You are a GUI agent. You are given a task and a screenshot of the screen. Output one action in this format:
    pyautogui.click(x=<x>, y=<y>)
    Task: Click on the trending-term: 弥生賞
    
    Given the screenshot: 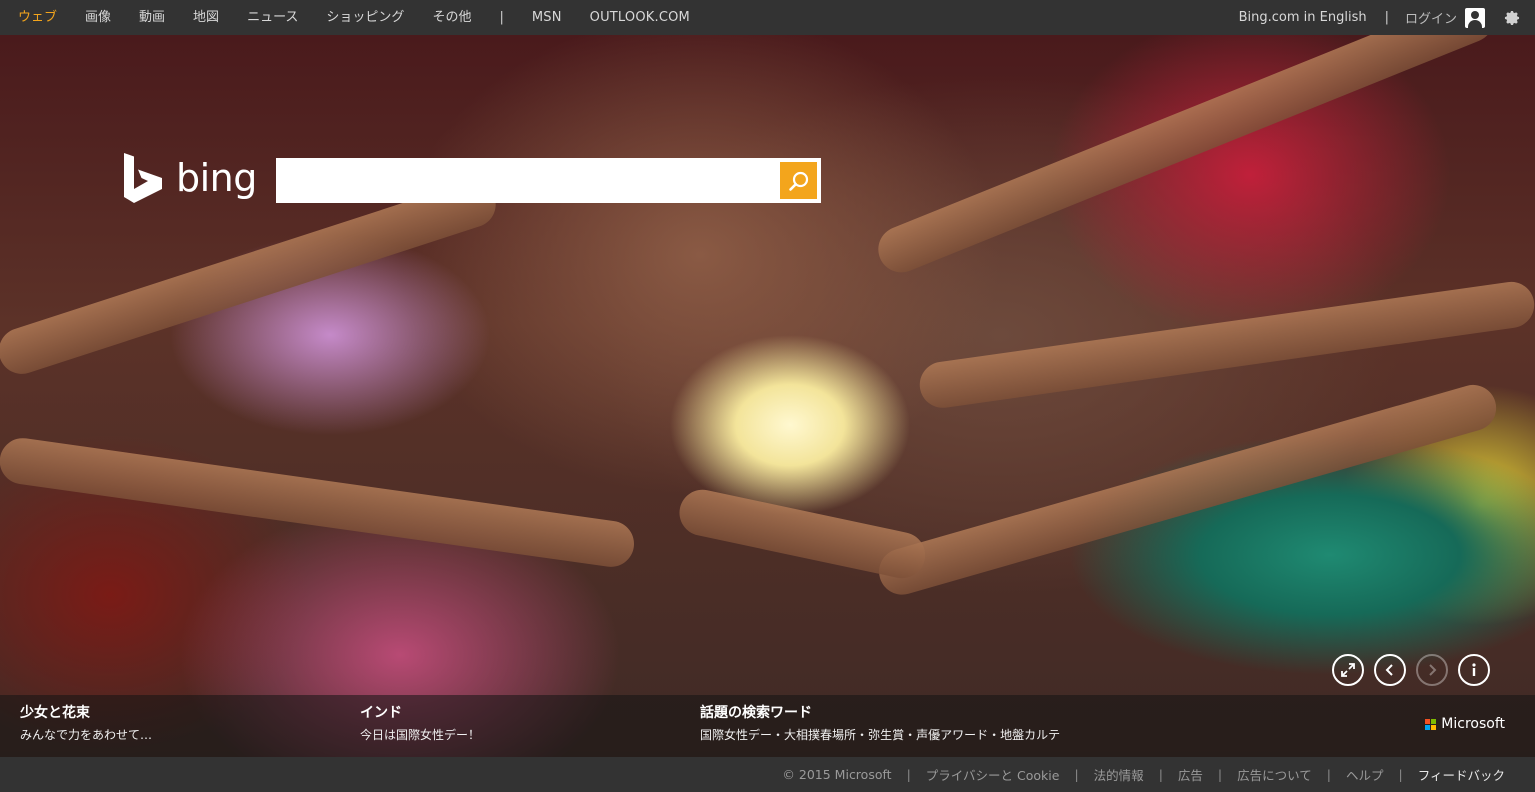 What is the action you would take?
    pyautogui.click(x=886, y=735)
    